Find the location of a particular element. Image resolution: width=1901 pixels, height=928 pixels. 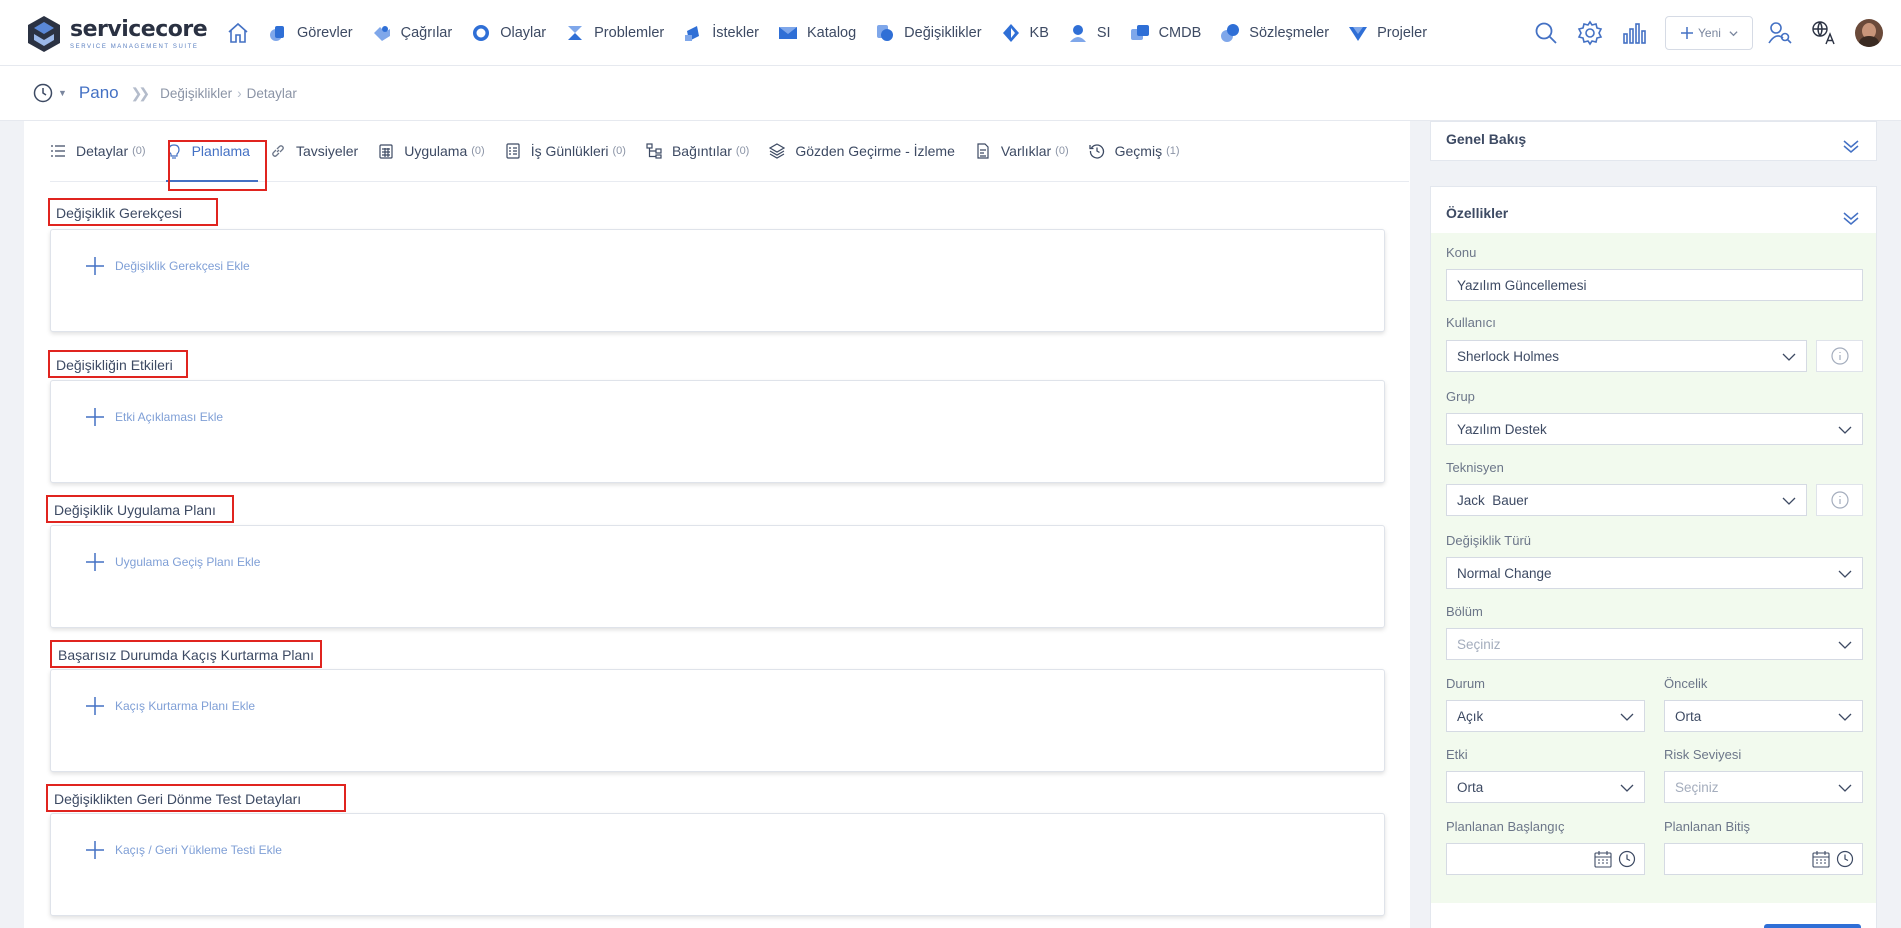

planlanan-bitis-input is located at coordinates (1763, 859).